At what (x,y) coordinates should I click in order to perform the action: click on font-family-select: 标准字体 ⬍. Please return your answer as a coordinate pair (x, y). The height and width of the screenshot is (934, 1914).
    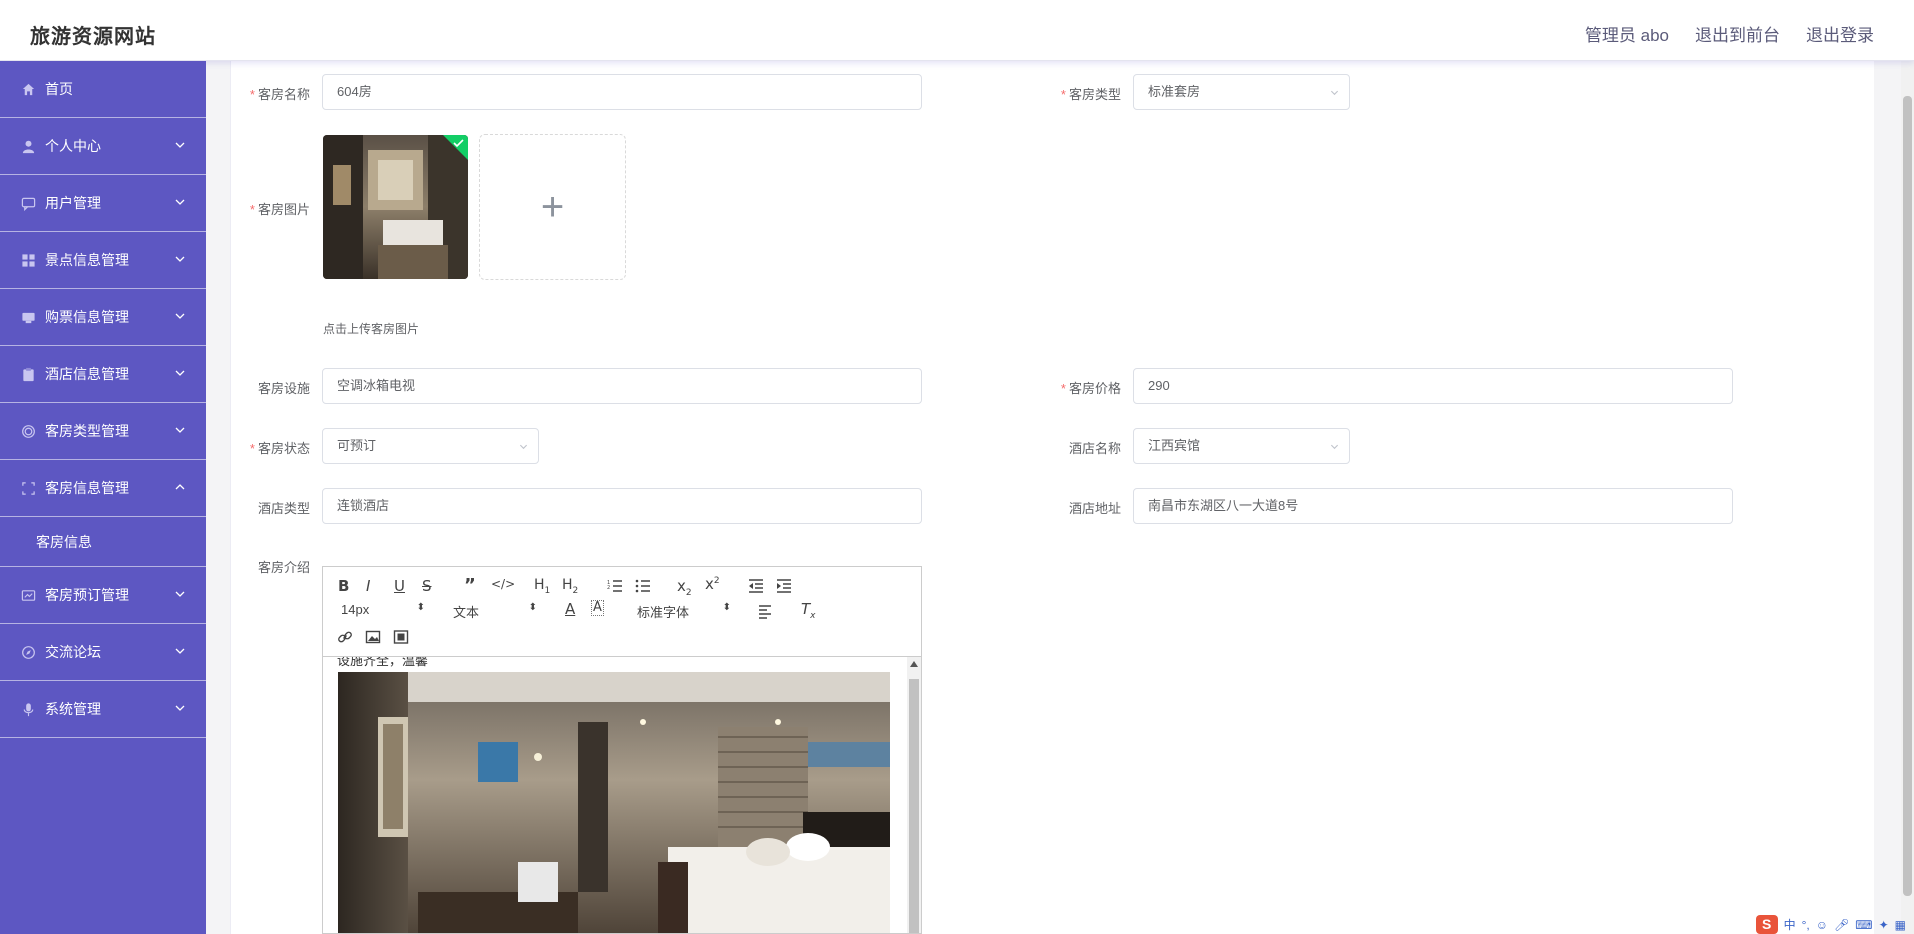
    Looking at the image, I should click on (684, 611).